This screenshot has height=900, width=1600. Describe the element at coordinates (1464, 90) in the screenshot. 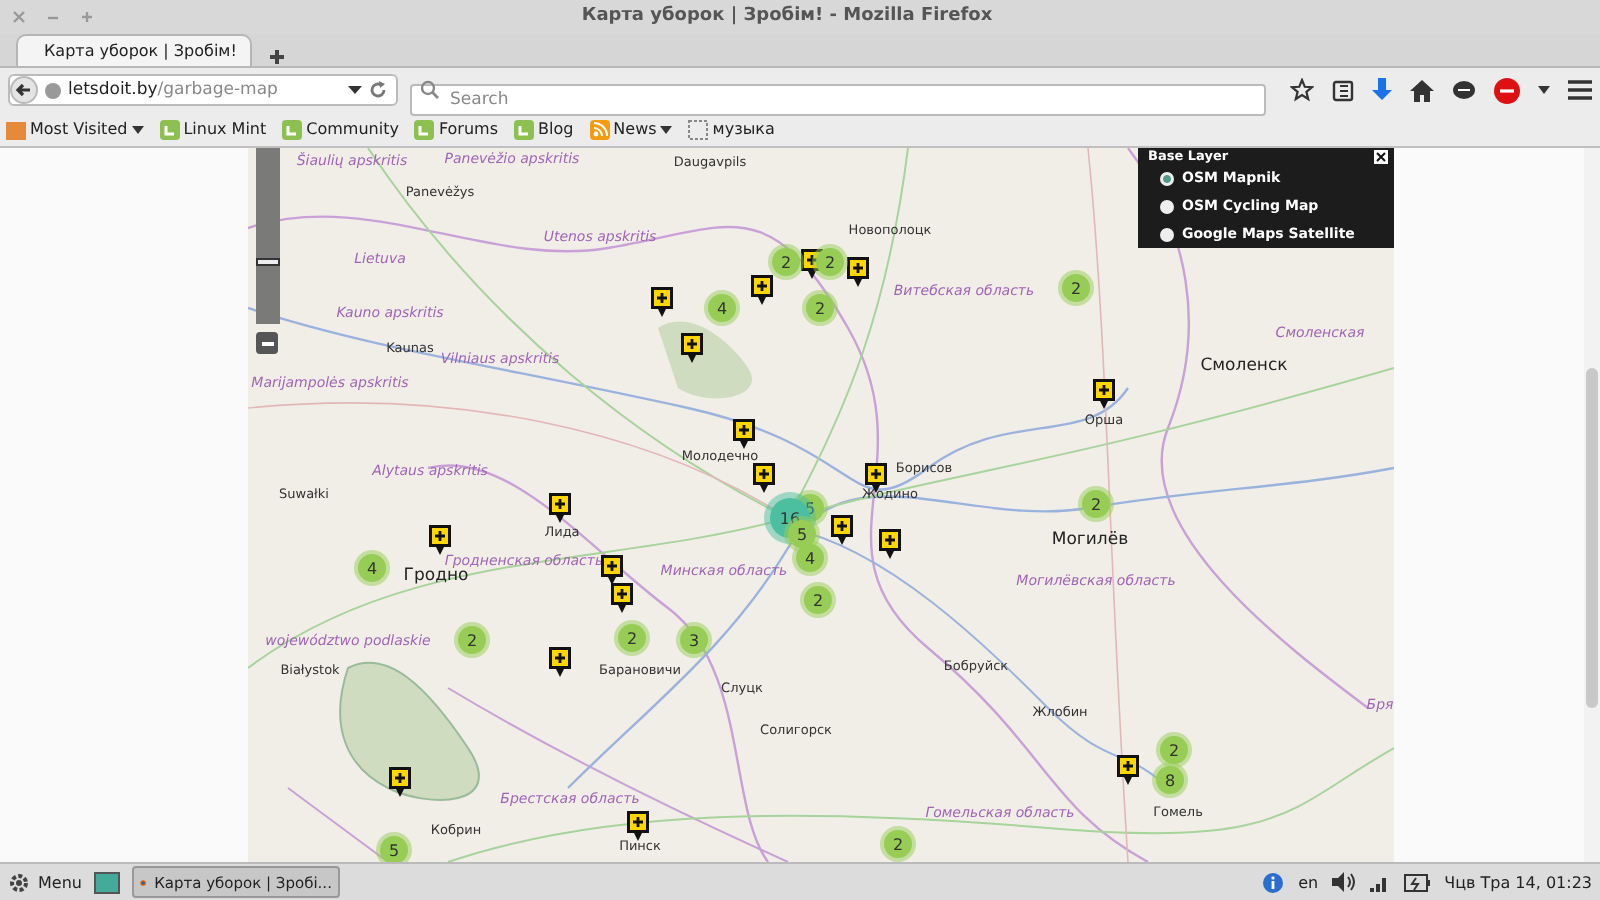

I see `chat-icon` at that location.